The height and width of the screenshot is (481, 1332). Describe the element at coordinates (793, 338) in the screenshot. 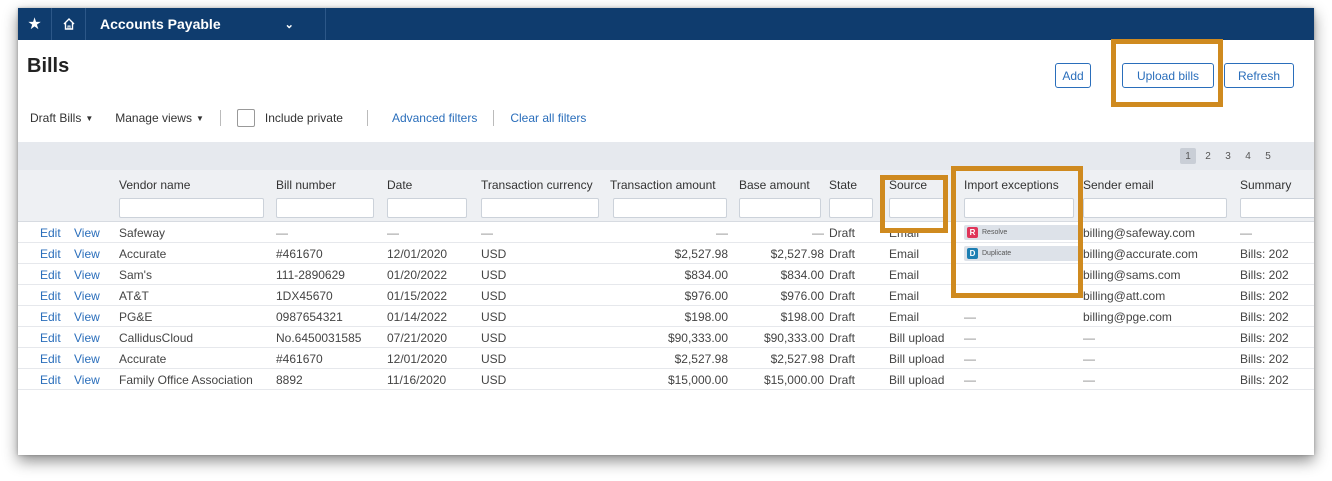

I see `base-amount-cell: $90,333.00` at that location.